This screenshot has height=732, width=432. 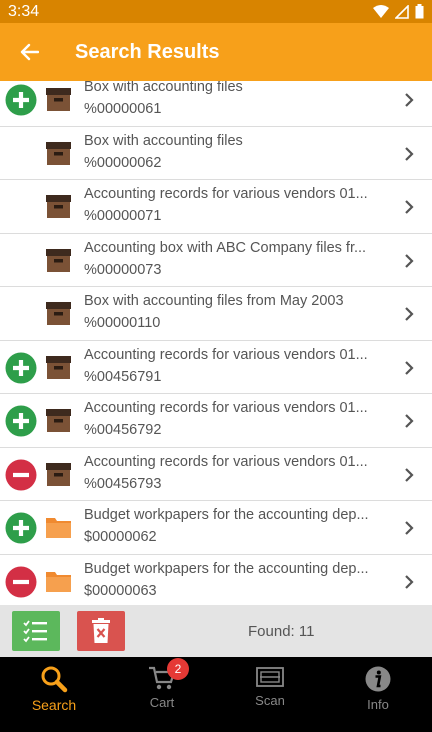 I want to click on item-barcode: %00456792, so click(x=123, y=430).